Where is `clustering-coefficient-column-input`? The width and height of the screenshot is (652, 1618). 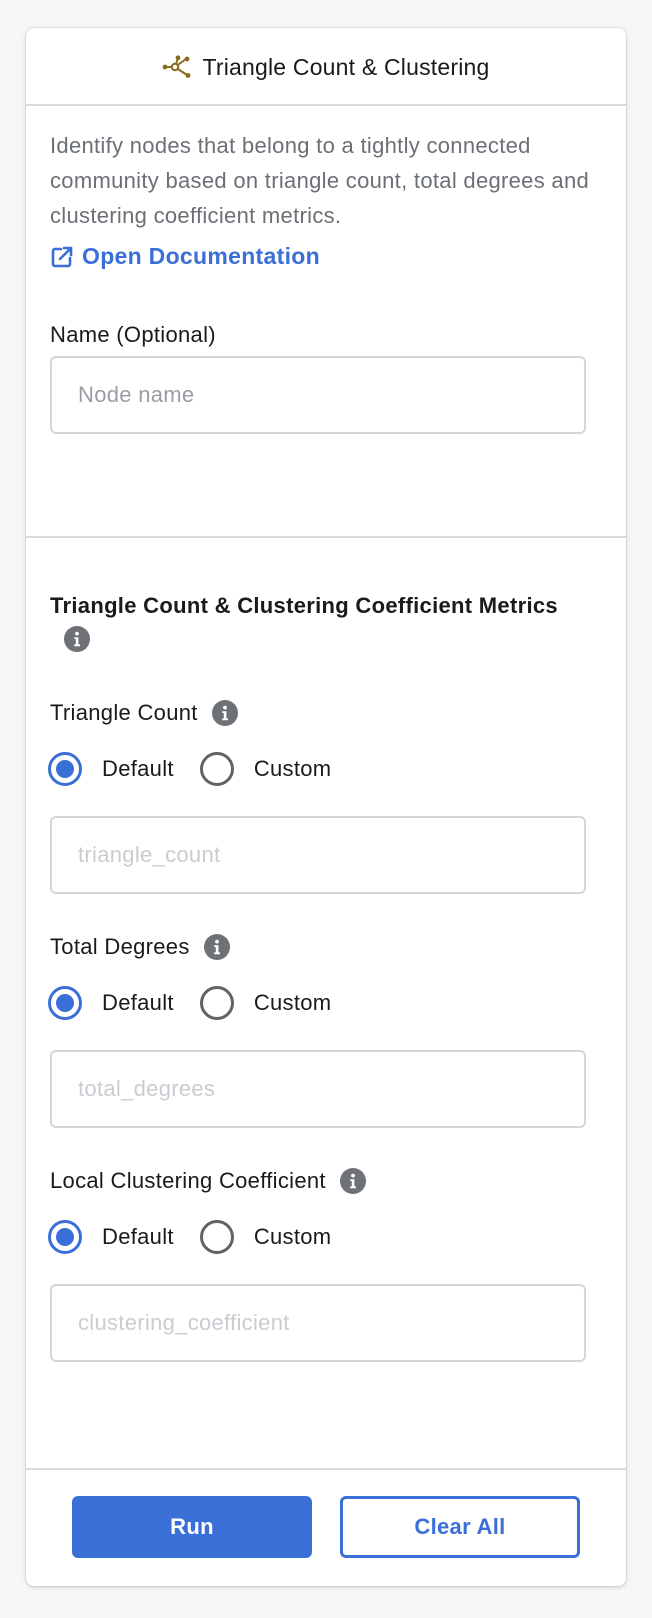
clustering-coefficient-column-input is located at coordinates (318, 1323).